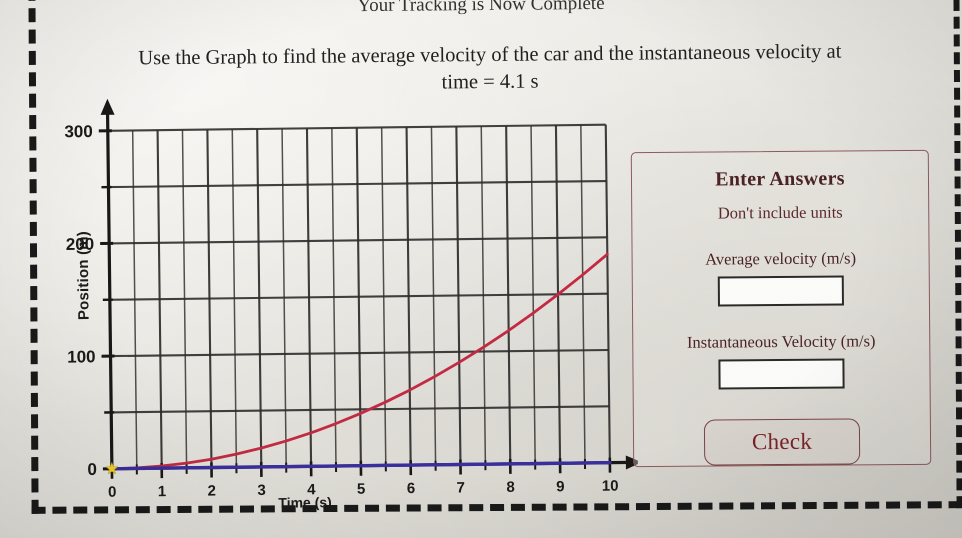 This screenshot has width=962, height=538. What do you see at coordinates (212, 490) in the screenshot?
I see `svg-text: 2` at bounding box center [212, 490].